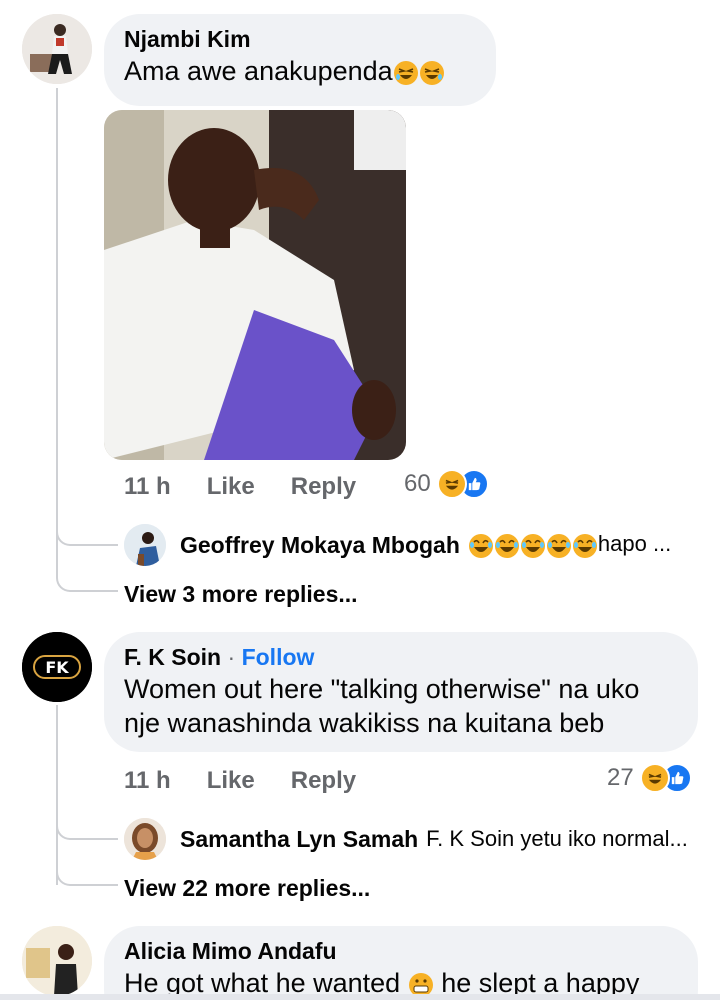 The image size is (720, 1000). I want to click on comment-author: Njambi Kim, so click(300, 39).